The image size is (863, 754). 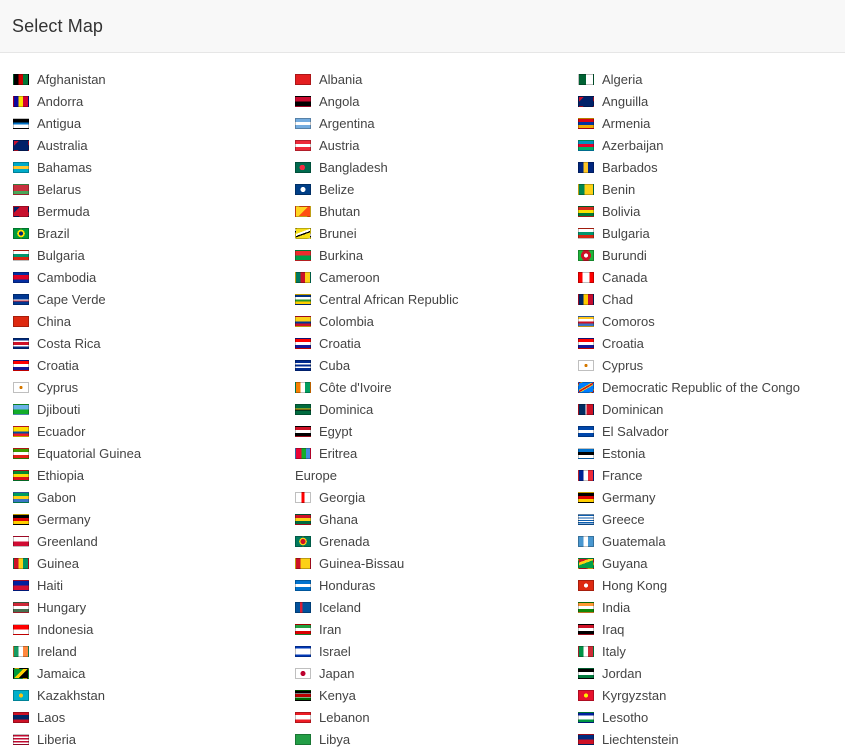 What do you see at coordinates (689, 79) in the screenshot?
I see `map-item-algeria: Algeria` at bounding box center [689, 79].